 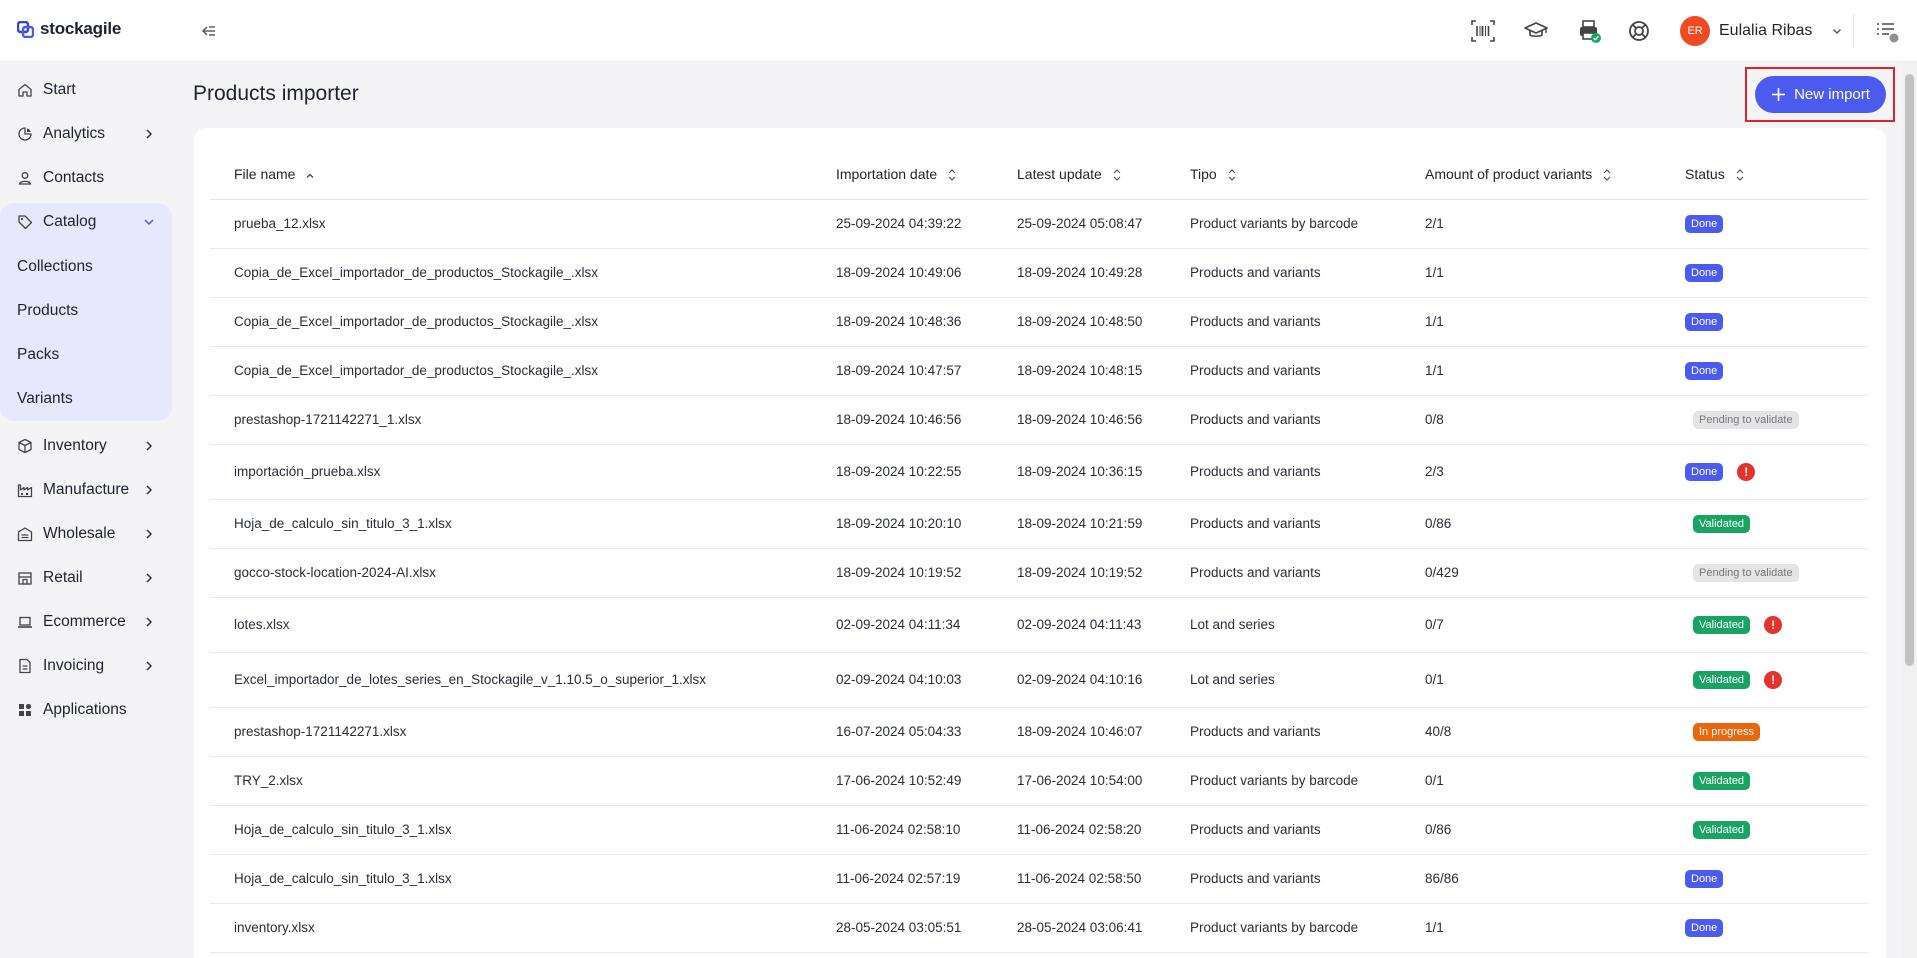 I want to click on amount-cell: 40/8, so click(x=1555, y=732).